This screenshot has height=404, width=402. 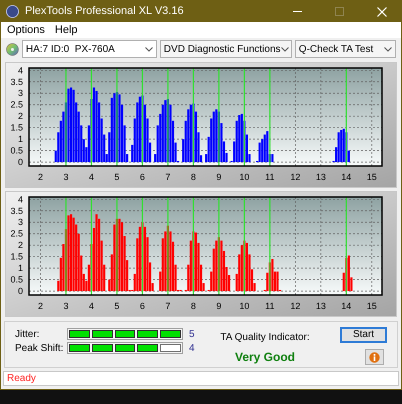 I want to click on window-title: PlexTools Professional XL V3.16, so click(x=104, y=12).